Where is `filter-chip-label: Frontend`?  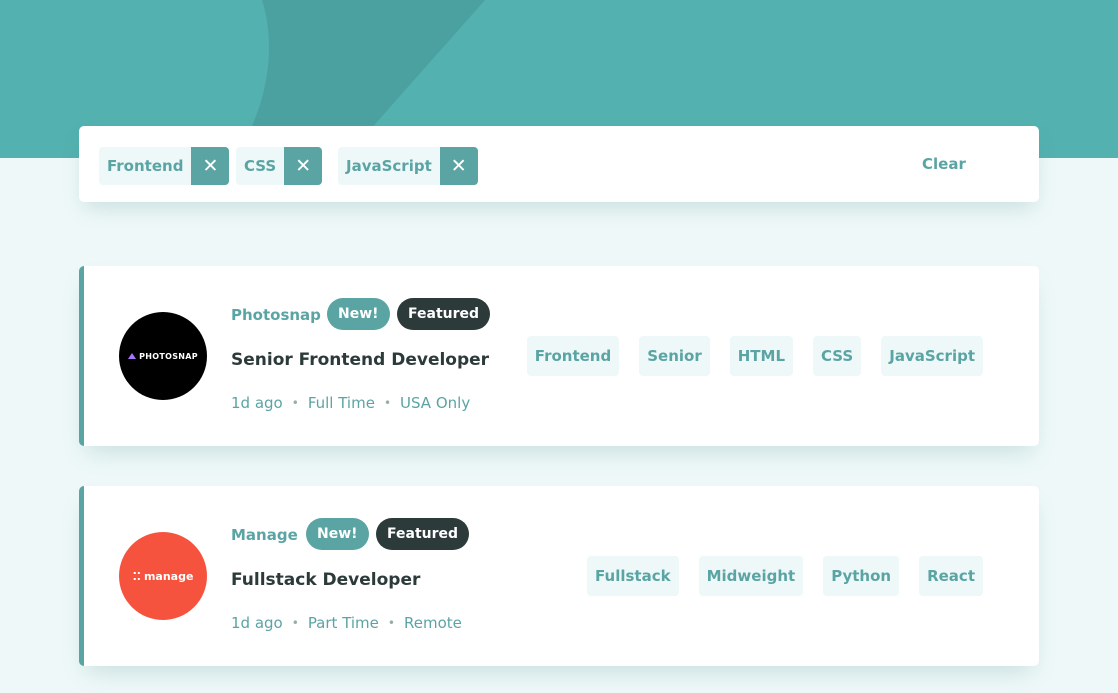 filter-chip-label: Frontend is located at coordinates (145, 166).